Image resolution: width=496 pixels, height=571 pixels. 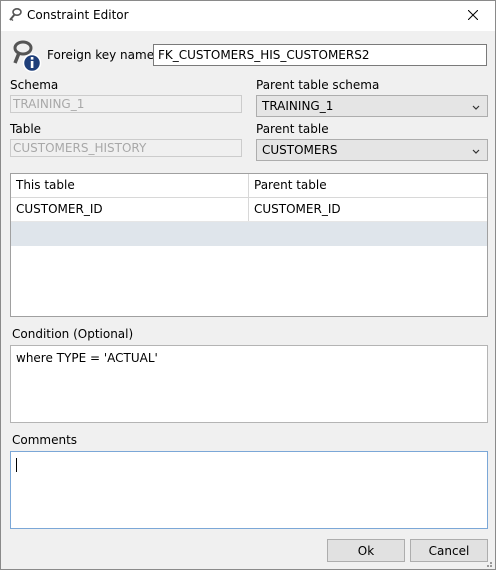 I want to click on parent-table-schema-value: TRAINING_1, so click(x=298, y=106).